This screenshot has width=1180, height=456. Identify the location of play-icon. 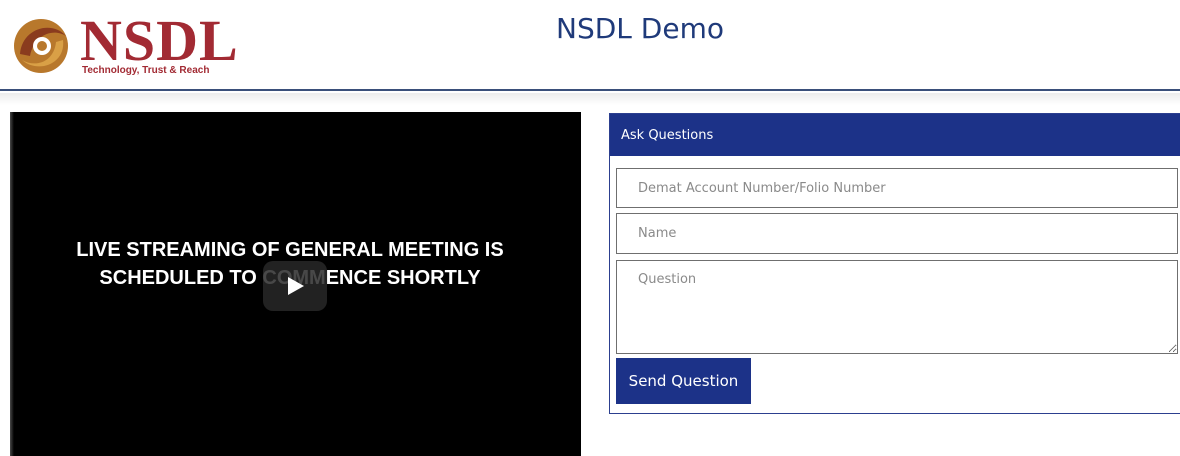
(296, 286).